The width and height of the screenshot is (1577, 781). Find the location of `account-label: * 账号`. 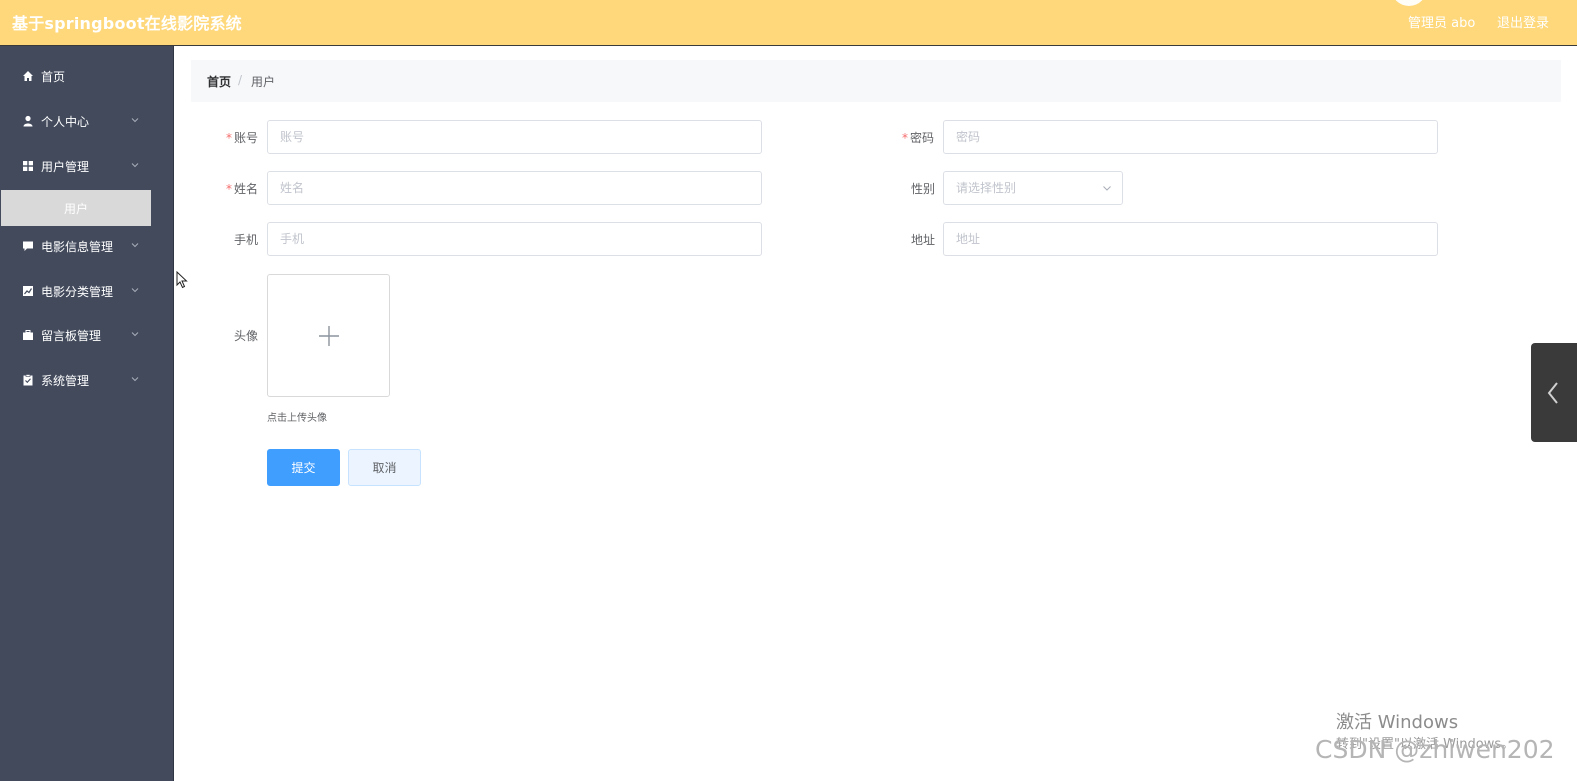

account-label: * 账号 is located at coordinates (242, 137).